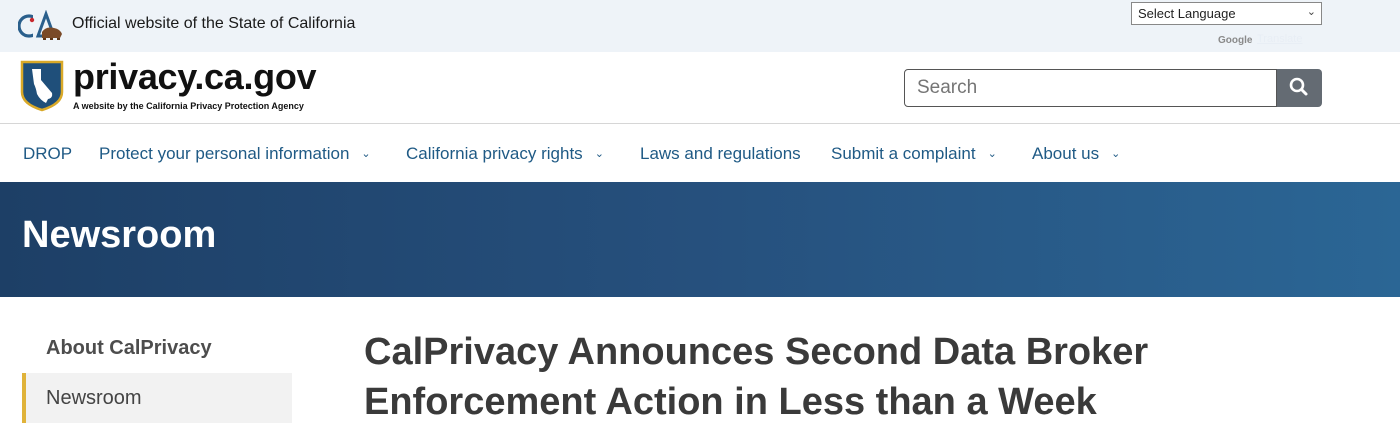 This screenshot has width=1400, height=427. Describe the element at coordinates (119, 235) in the screenshot. I see `page-title: Newsroom` at that location.